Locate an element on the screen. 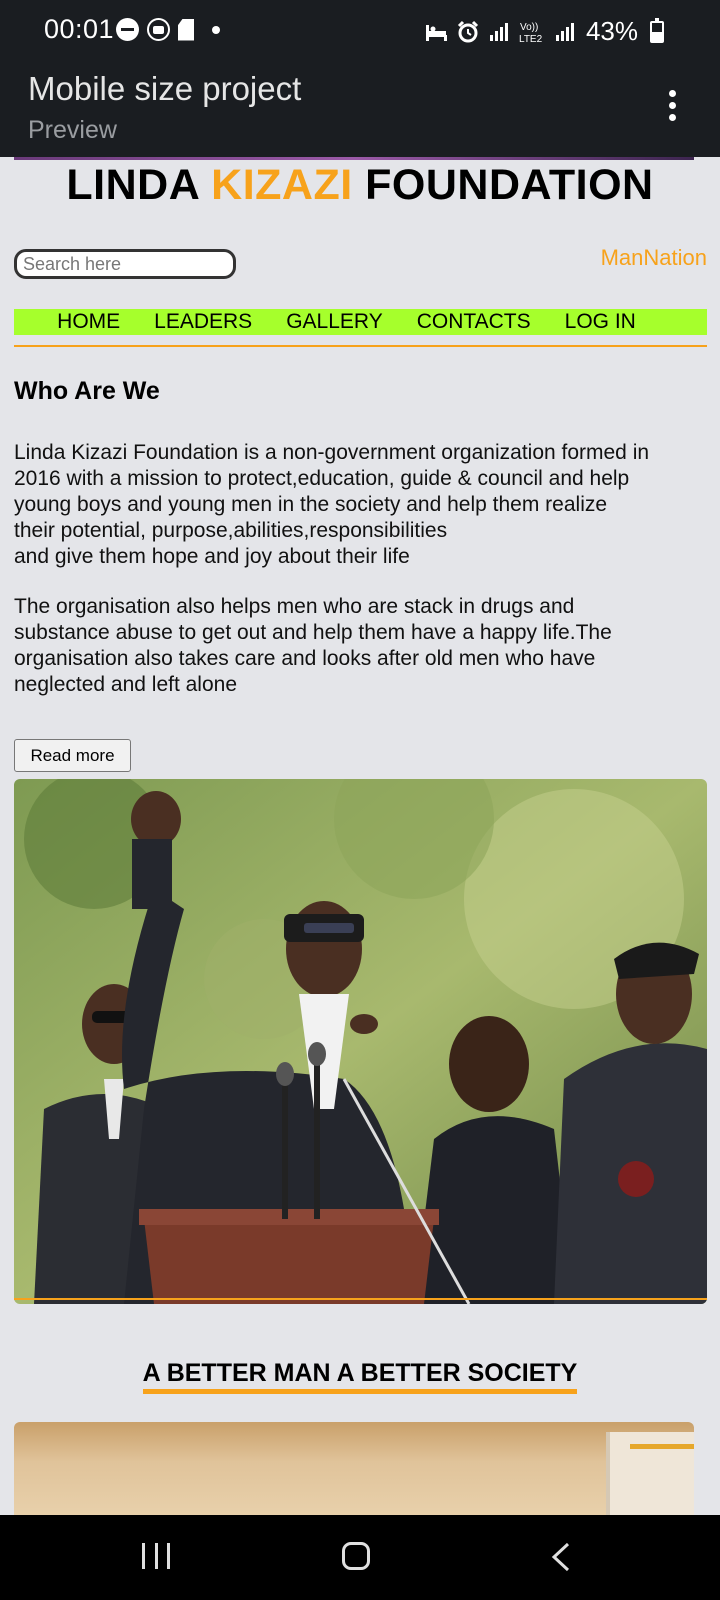 The image size is (720, 1600). photo-door-frame is located at coordinates (650, 1473).